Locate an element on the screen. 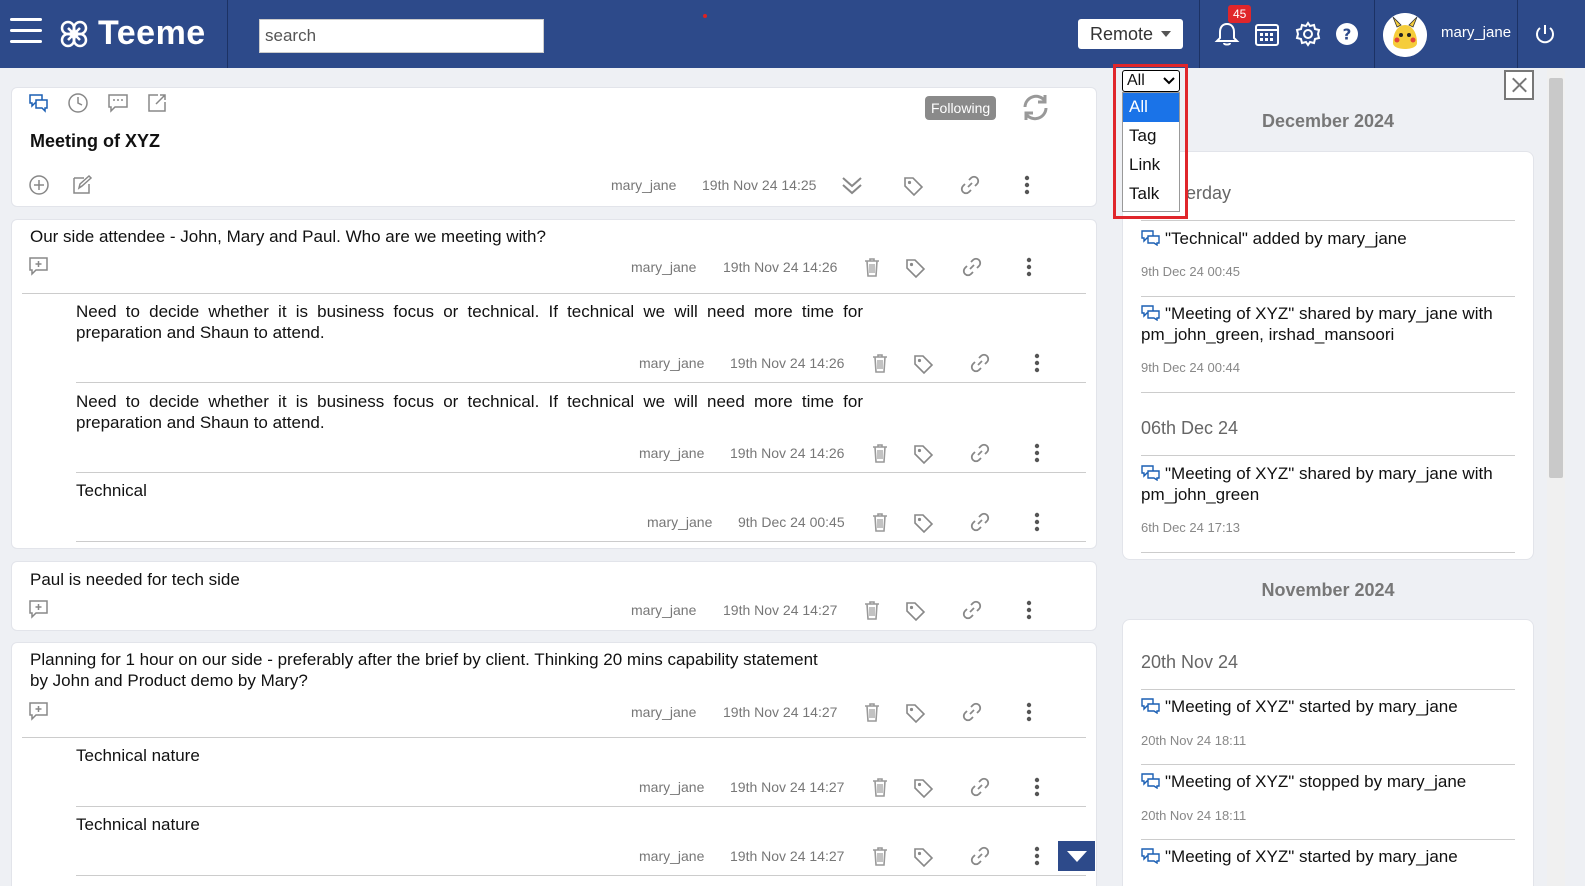 Image resolution: width=1585 pixels, height=886 pixels. scroll-down-button is located at coordinates (1076, 856).